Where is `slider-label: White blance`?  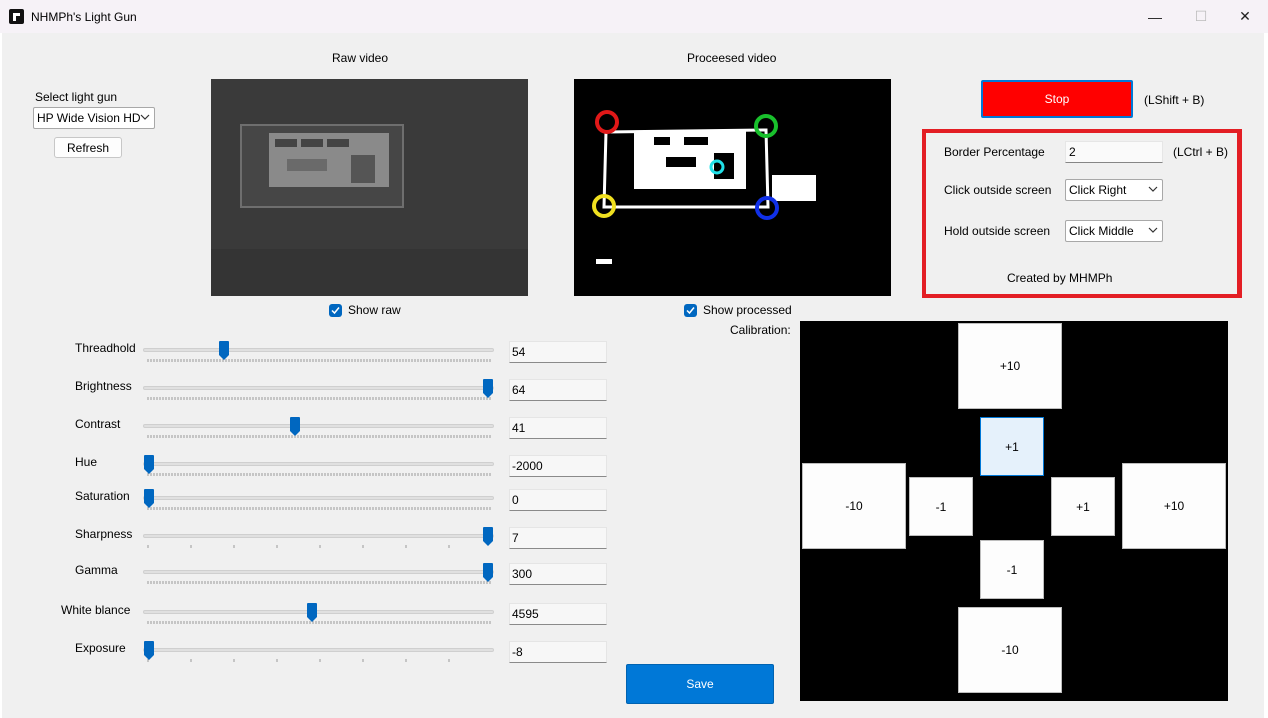
slider-label: White blance is located at coordinates (96, 610).